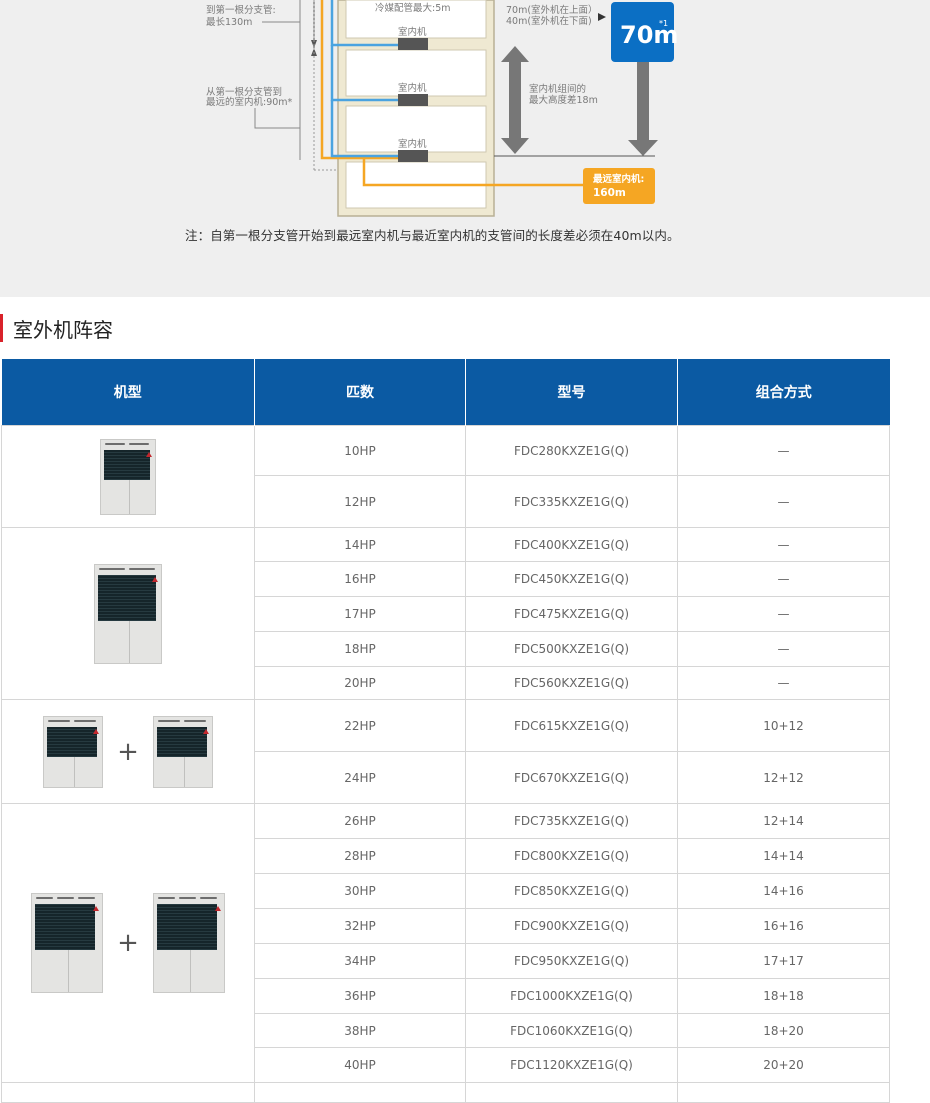 The width and height of the screenshot is (930, 1103). What do you see at coordinates (360, 392) in the screenshot?
I see `header-hp: 匹数` at bounding box center [360, 392].